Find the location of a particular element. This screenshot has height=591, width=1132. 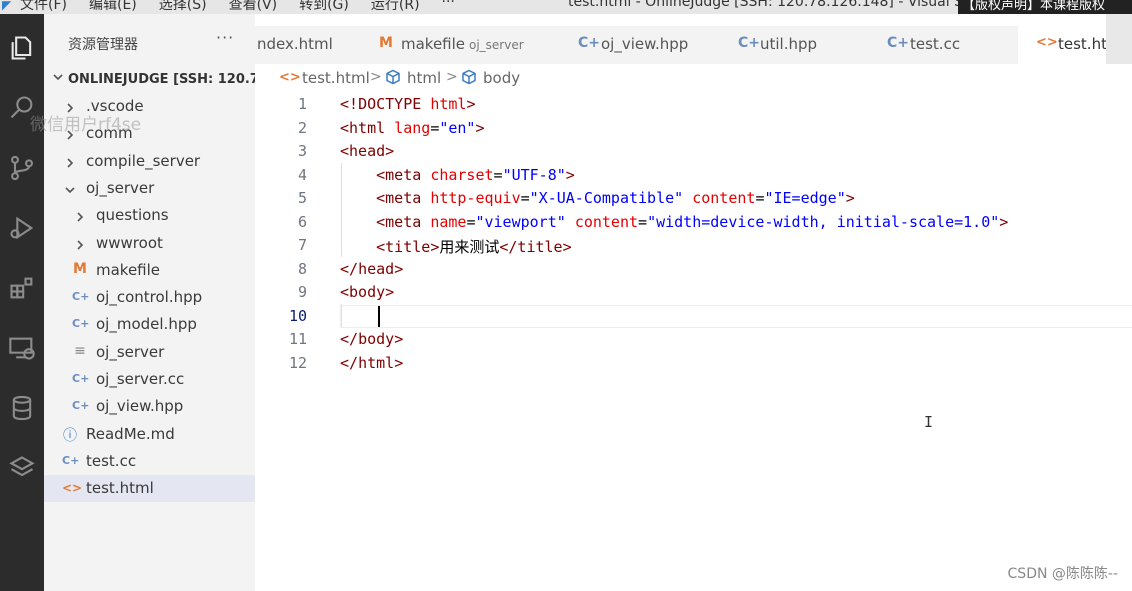

indent-guide is located at coordinates (341, 209).